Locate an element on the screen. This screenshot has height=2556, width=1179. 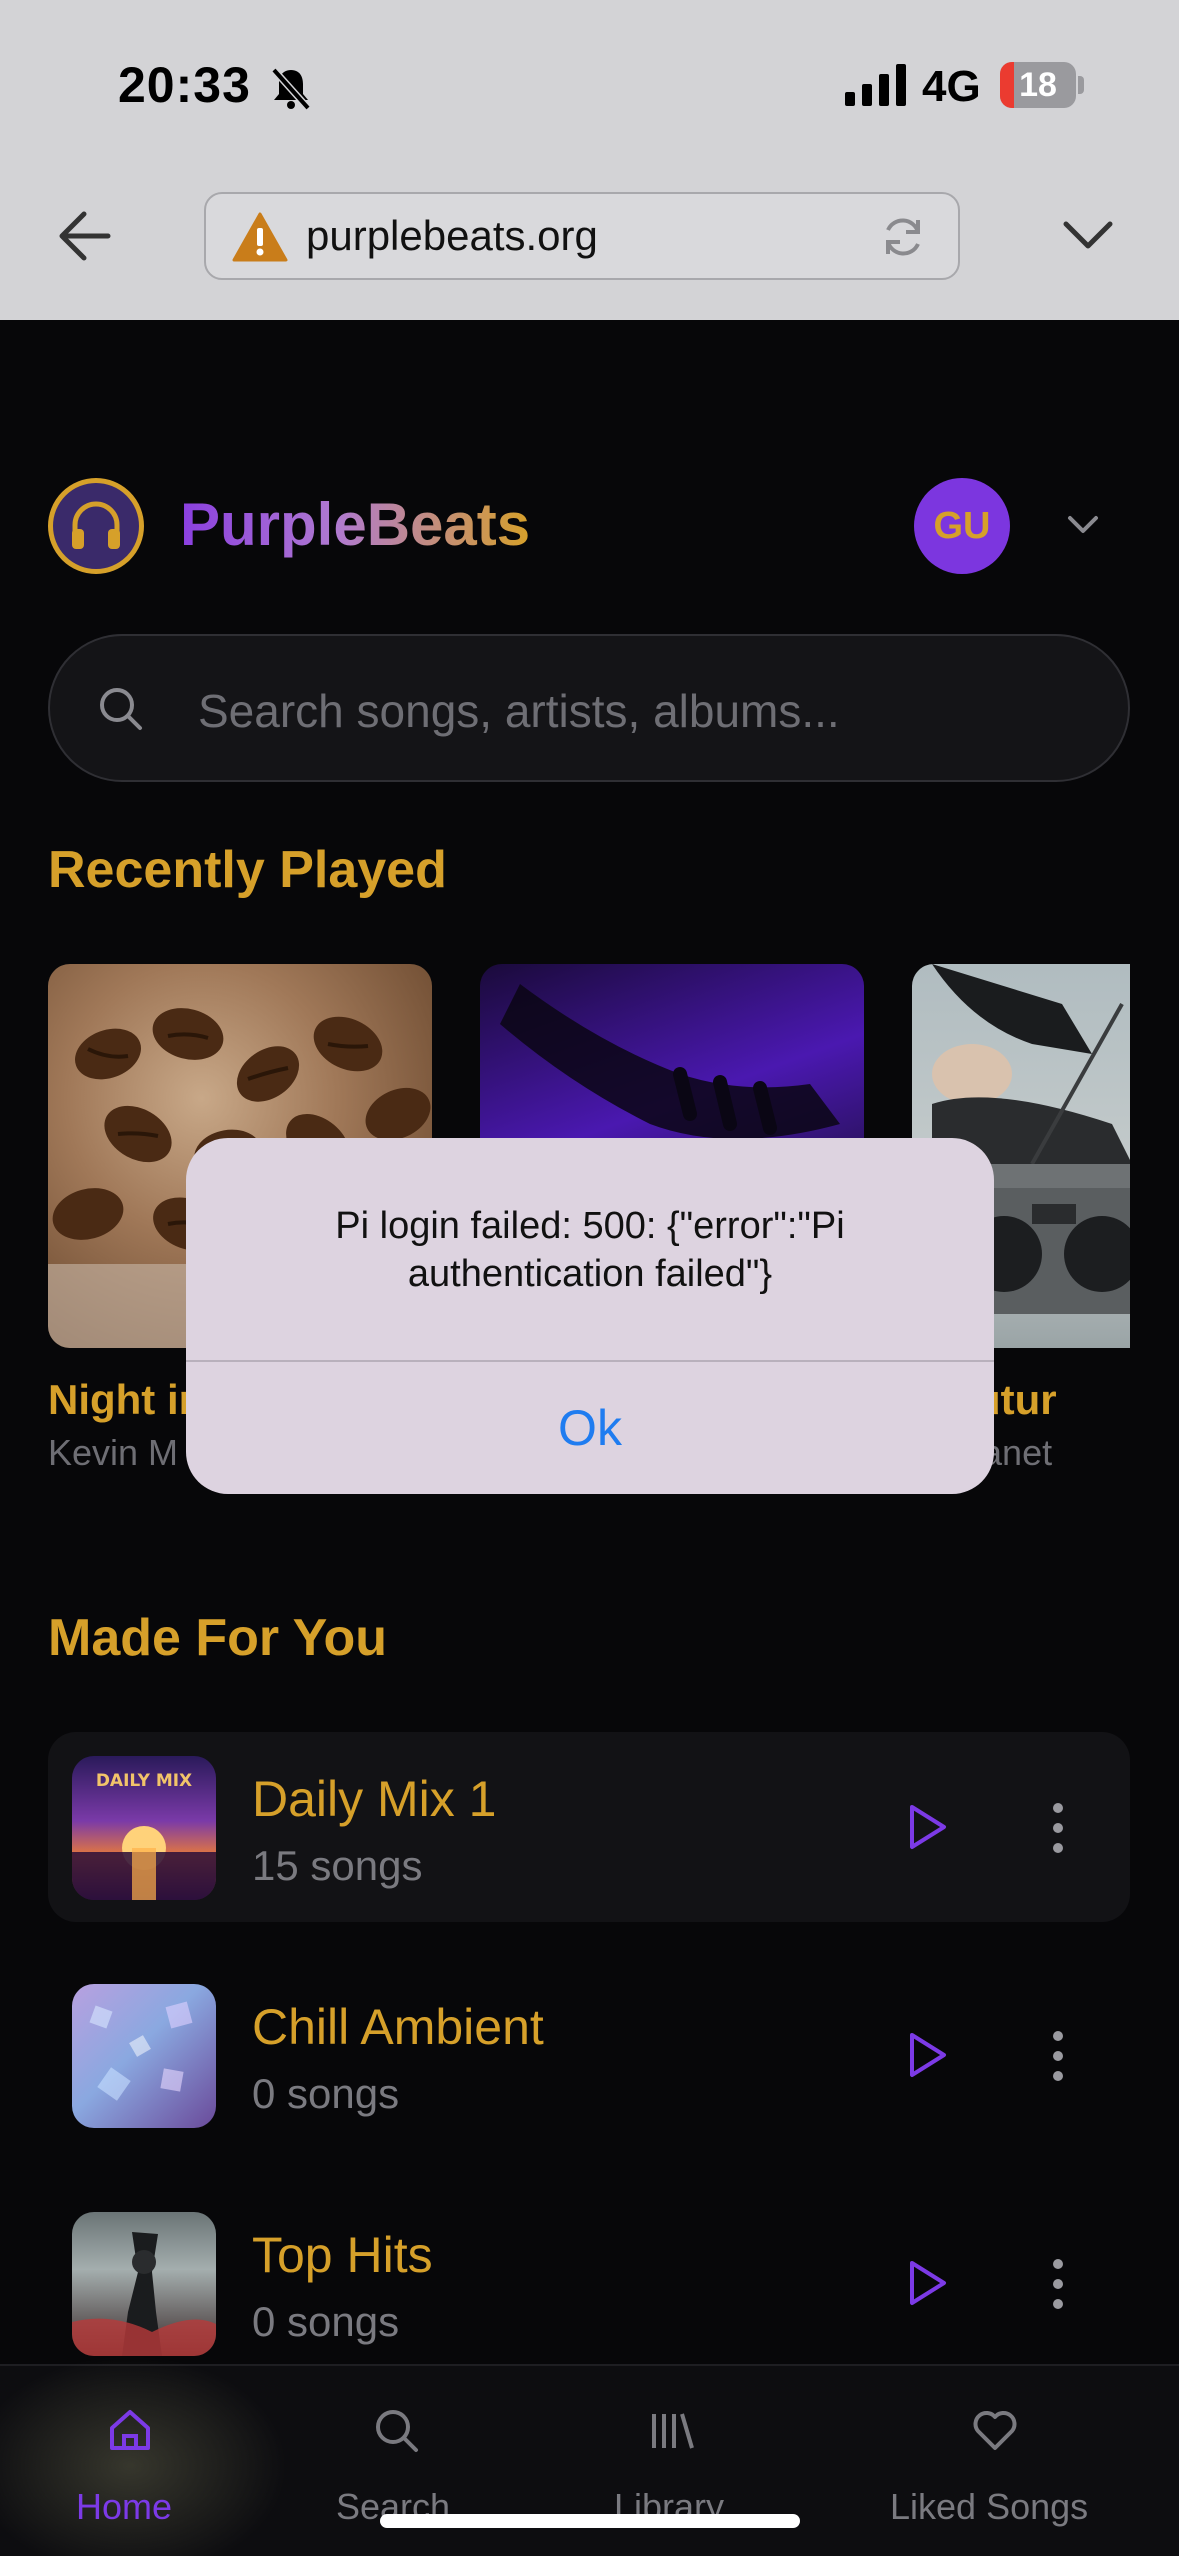
recent-card-artist: Kevin M is located at coordinates (113, 1452).